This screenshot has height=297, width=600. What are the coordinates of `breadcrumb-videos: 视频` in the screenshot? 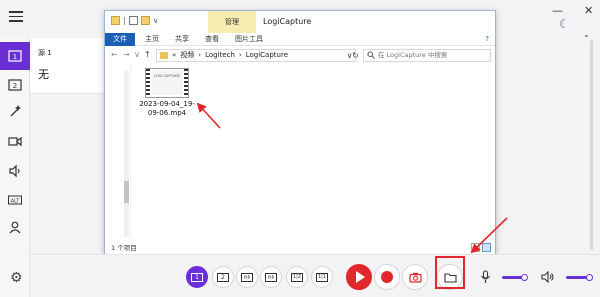 It's located at (187, 55).